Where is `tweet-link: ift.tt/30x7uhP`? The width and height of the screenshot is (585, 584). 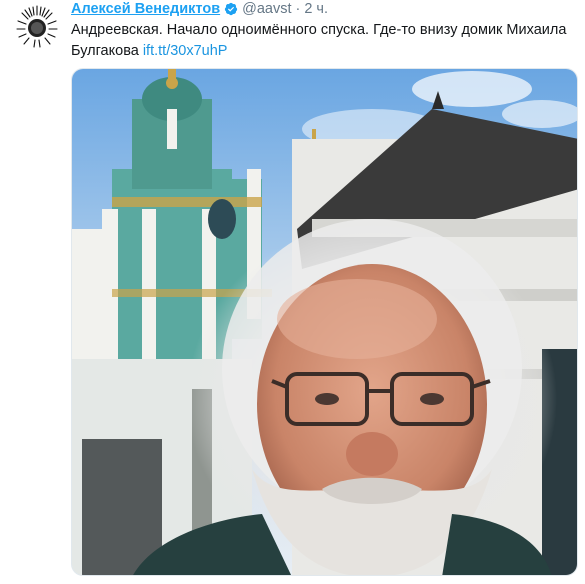
tweet-link: ift.tt/30x7uhP is located at coordinates (185, 51).